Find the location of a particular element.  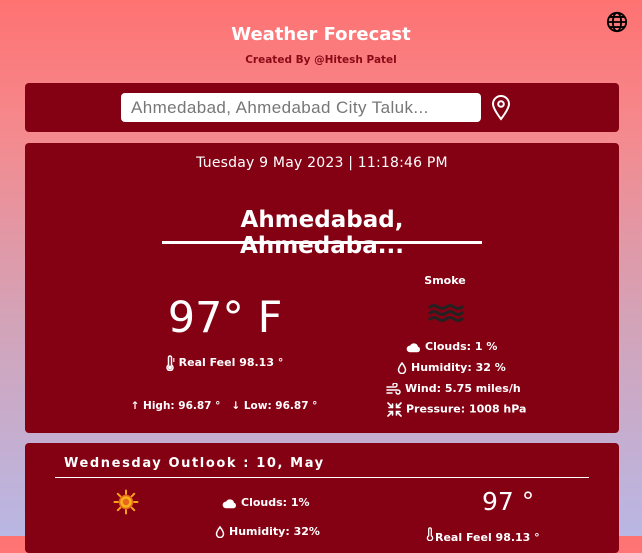

humidity-stat: Humidity: 32 % is located at coordinates (492, 368).